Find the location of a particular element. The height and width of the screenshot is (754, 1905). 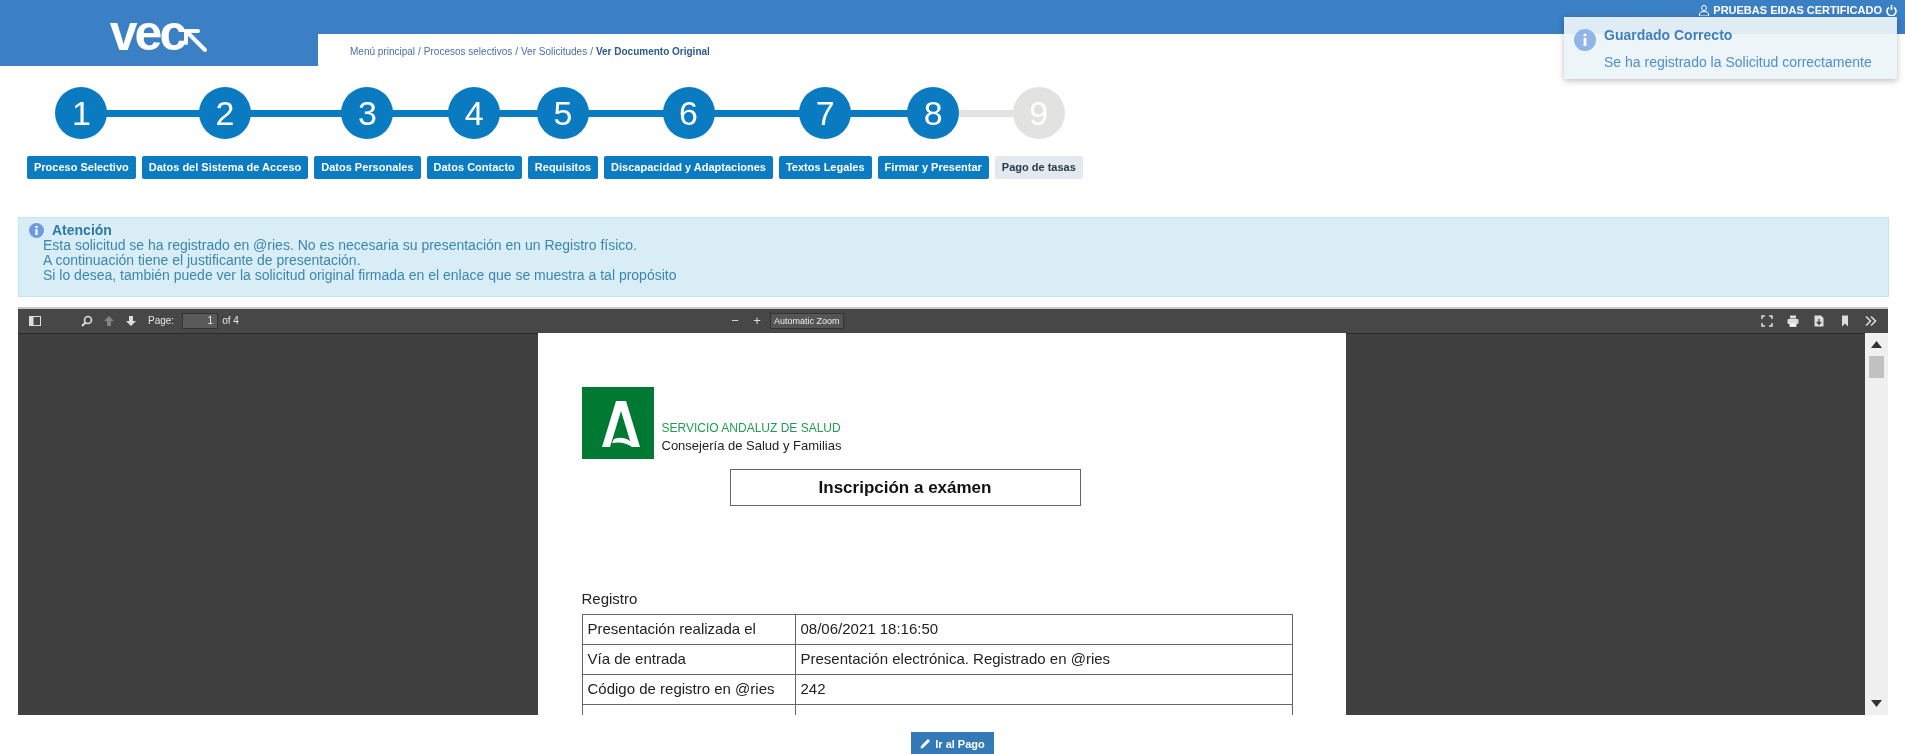

step-label: Firmar y Presentar is located at coordinates (933, 167).